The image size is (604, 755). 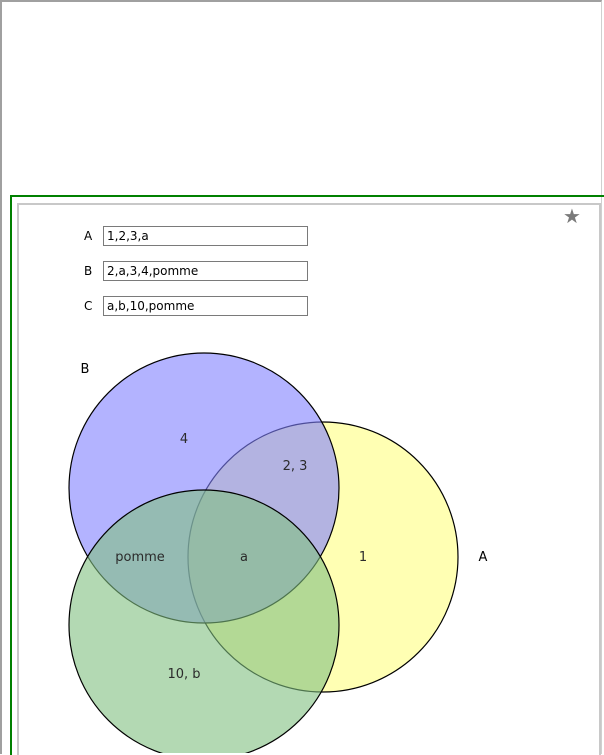 What do you see at coordinates (295, 466) in the screenshot?
I see `region-a-b: 2, 3` at bounding box center [295, 466].